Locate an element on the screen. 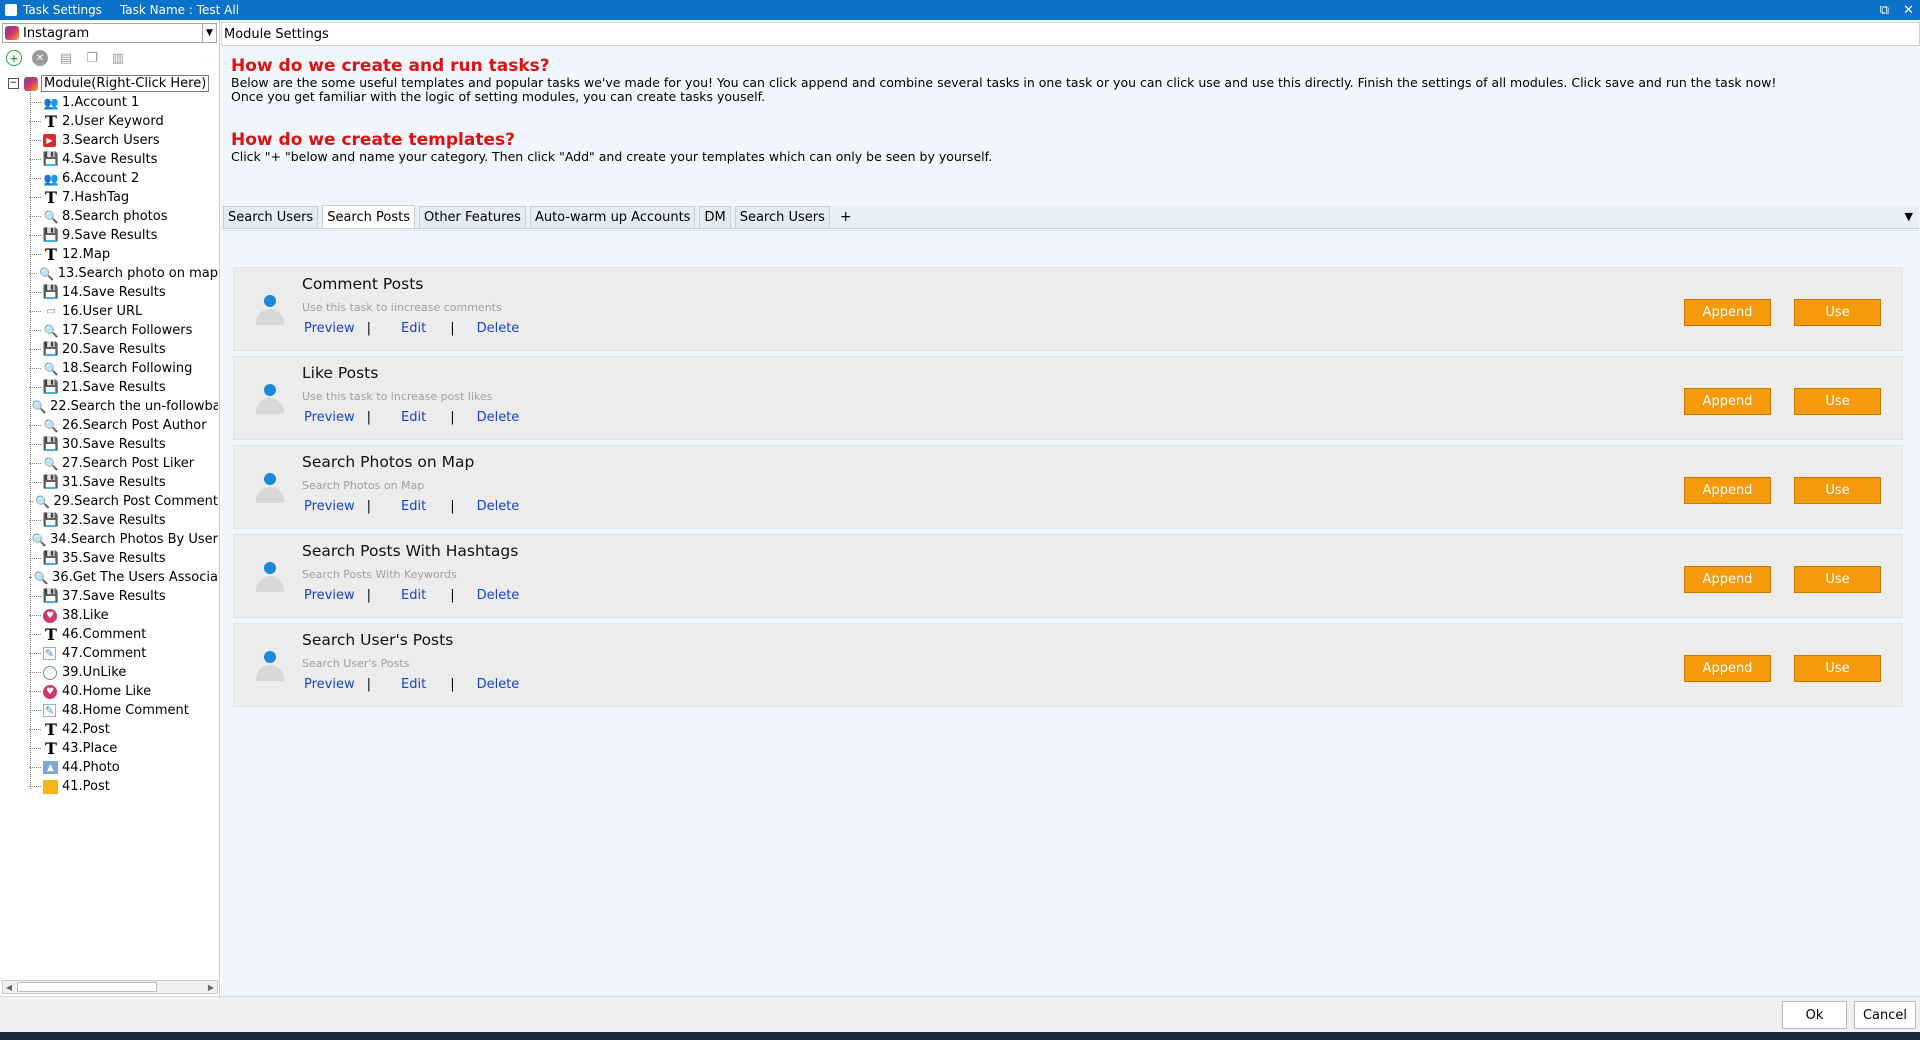  tree-item: 🔍 17.Search Followers is located at coordinates (113, 330).